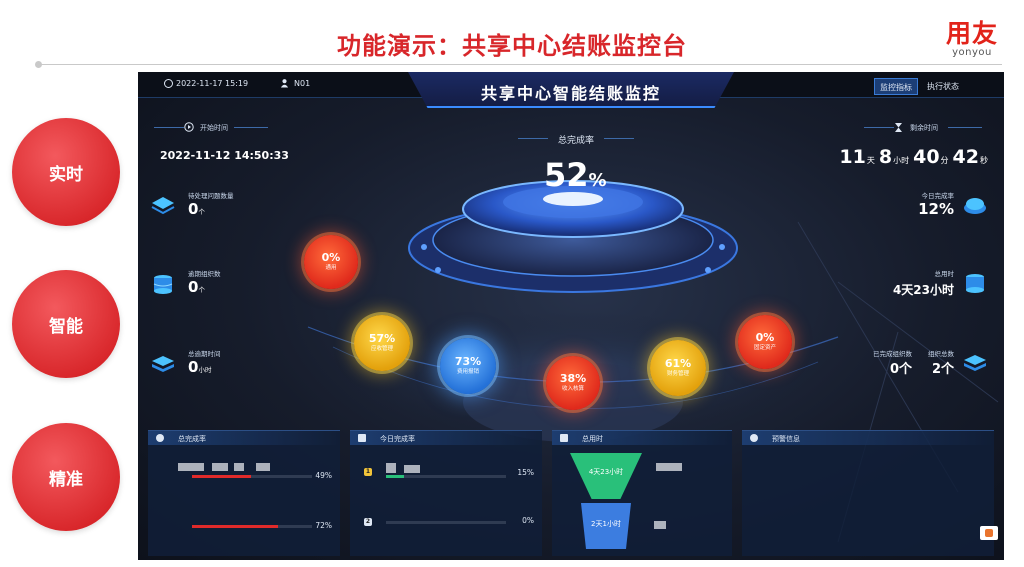 This screenshot has width=1024, height=567. What do you see at coordinates (765, 342) in the screenshot?
I see `module-orb-fixed-assets: 0% 固定资产` at bounding box center [765, 342].